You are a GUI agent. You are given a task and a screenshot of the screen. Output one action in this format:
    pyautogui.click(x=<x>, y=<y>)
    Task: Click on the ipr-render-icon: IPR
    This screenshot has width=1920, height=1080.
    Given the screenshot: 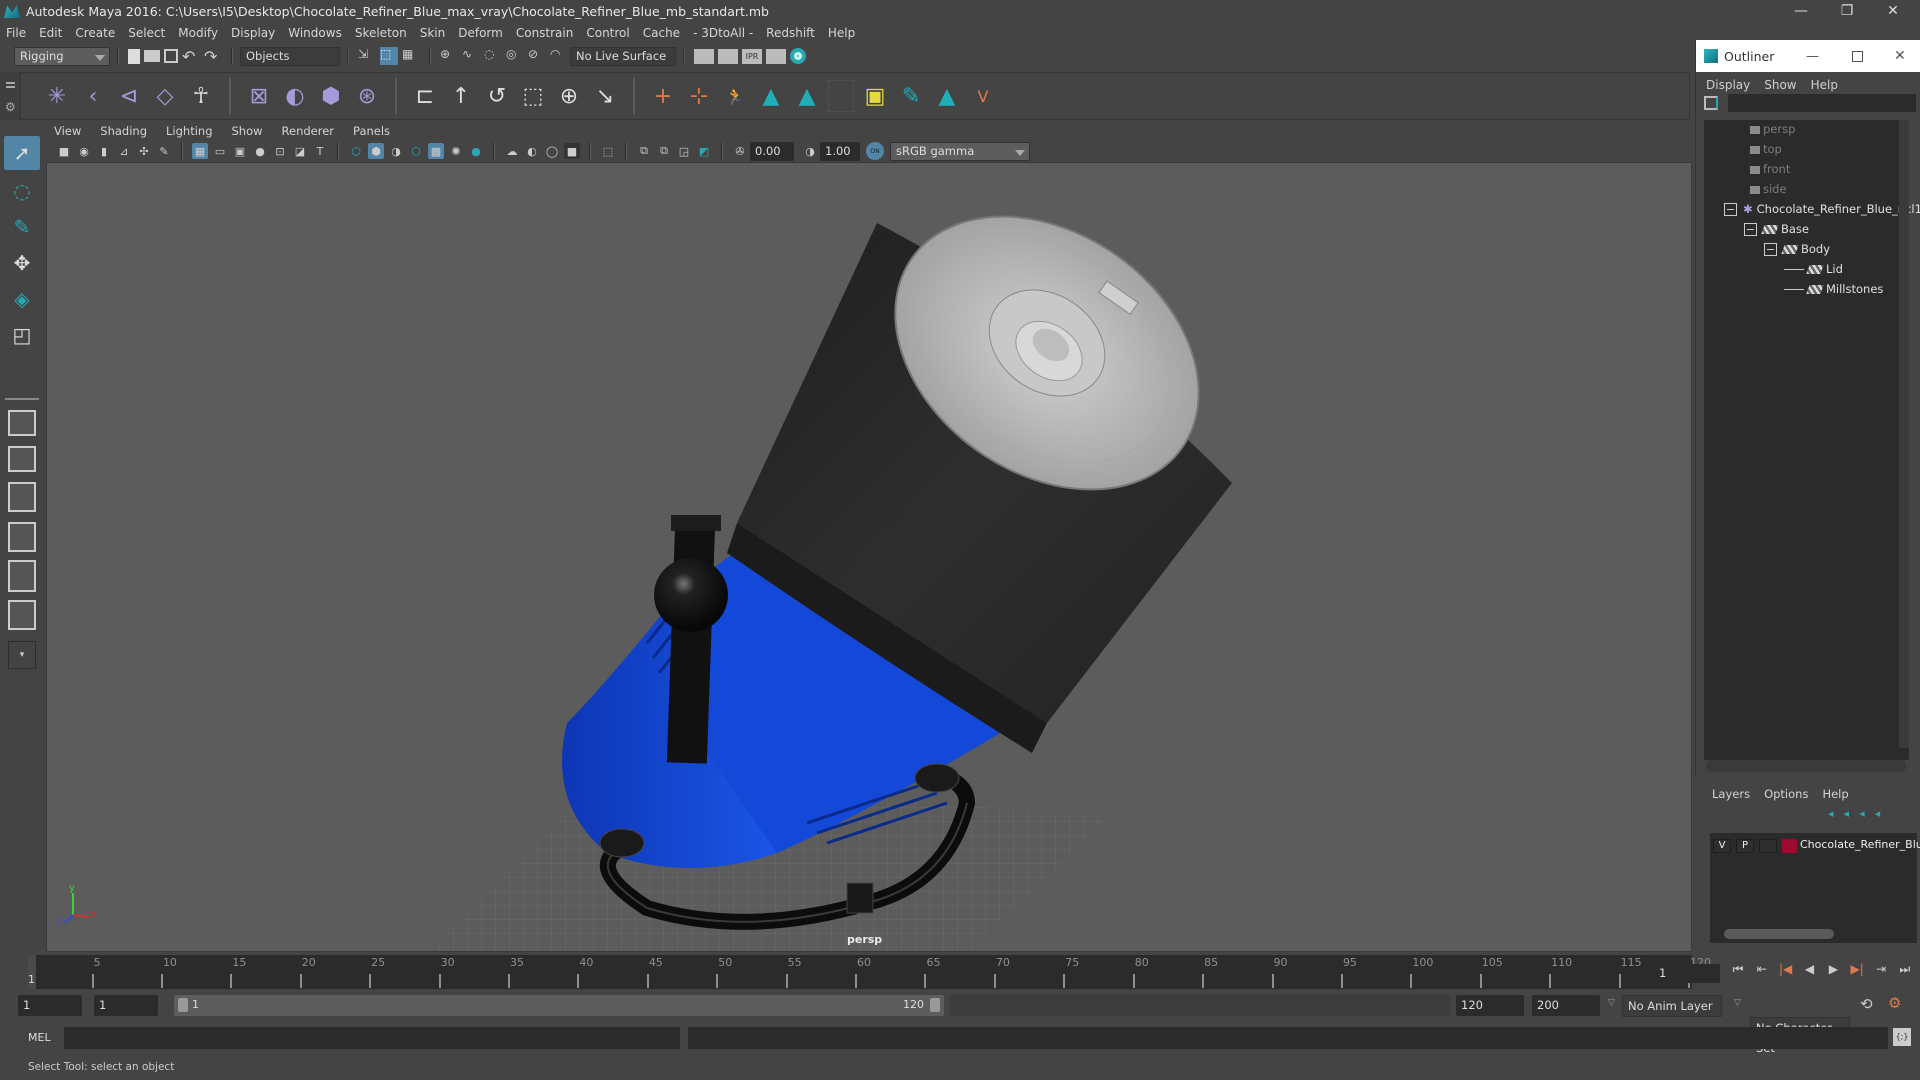 What is the action you would take?
    pyautogui.click(x=752, y=56)
    